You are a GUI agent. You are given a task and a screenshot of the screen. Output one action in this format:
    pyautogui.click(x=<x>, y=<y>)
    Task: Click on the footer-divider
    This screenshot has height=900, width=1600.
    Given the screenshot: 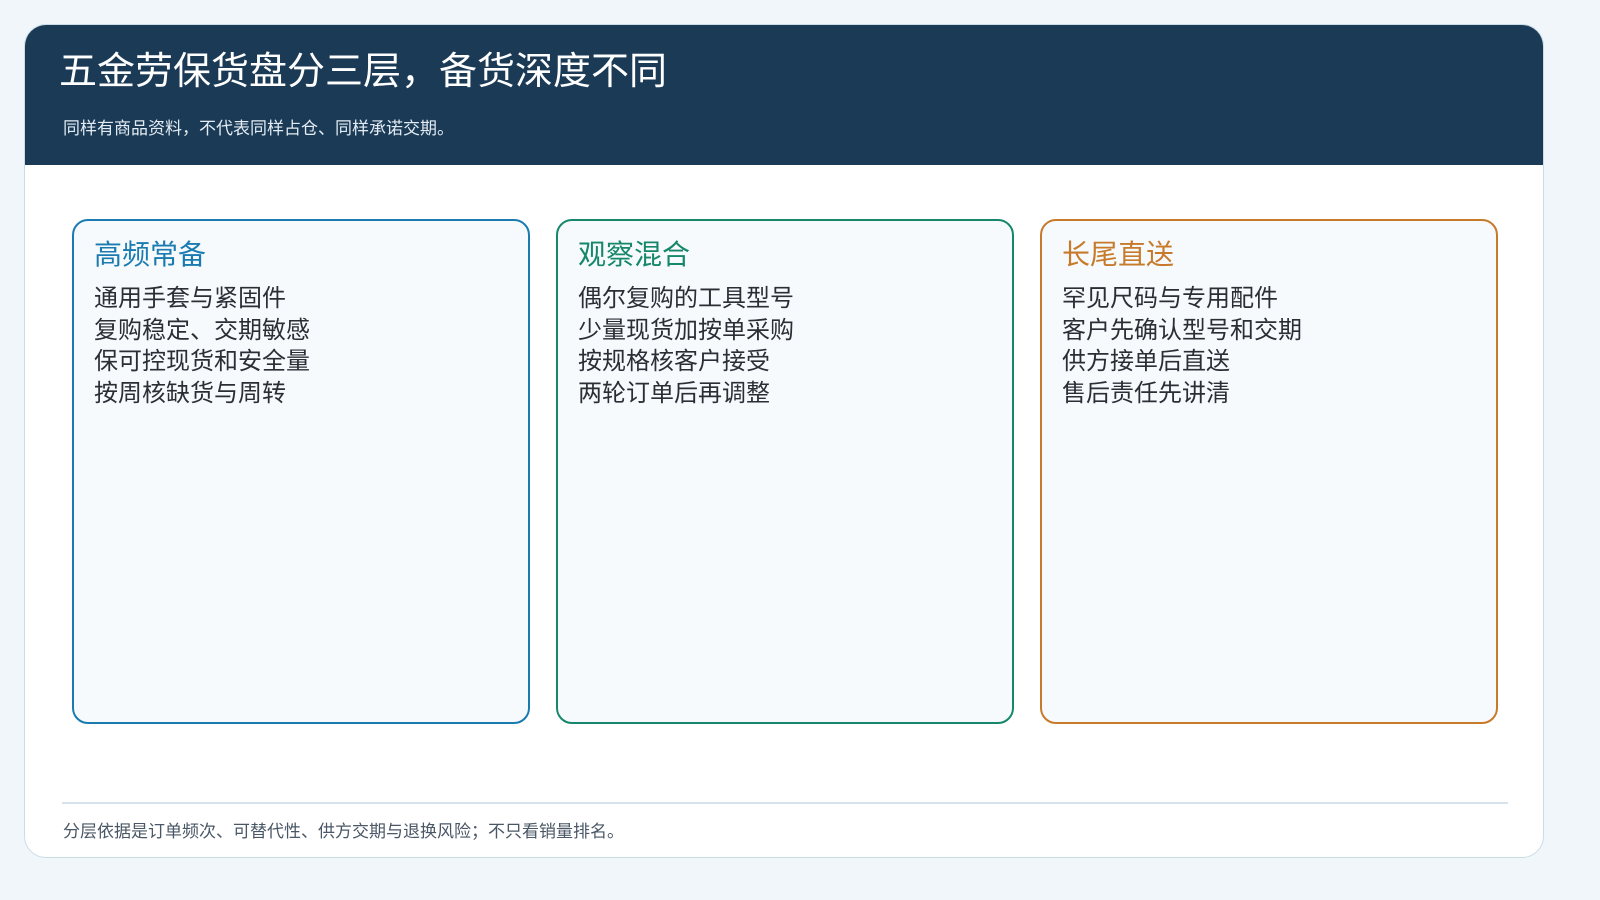 What is the action you would take?
    pyautogui.click(x=785, y=803)
    